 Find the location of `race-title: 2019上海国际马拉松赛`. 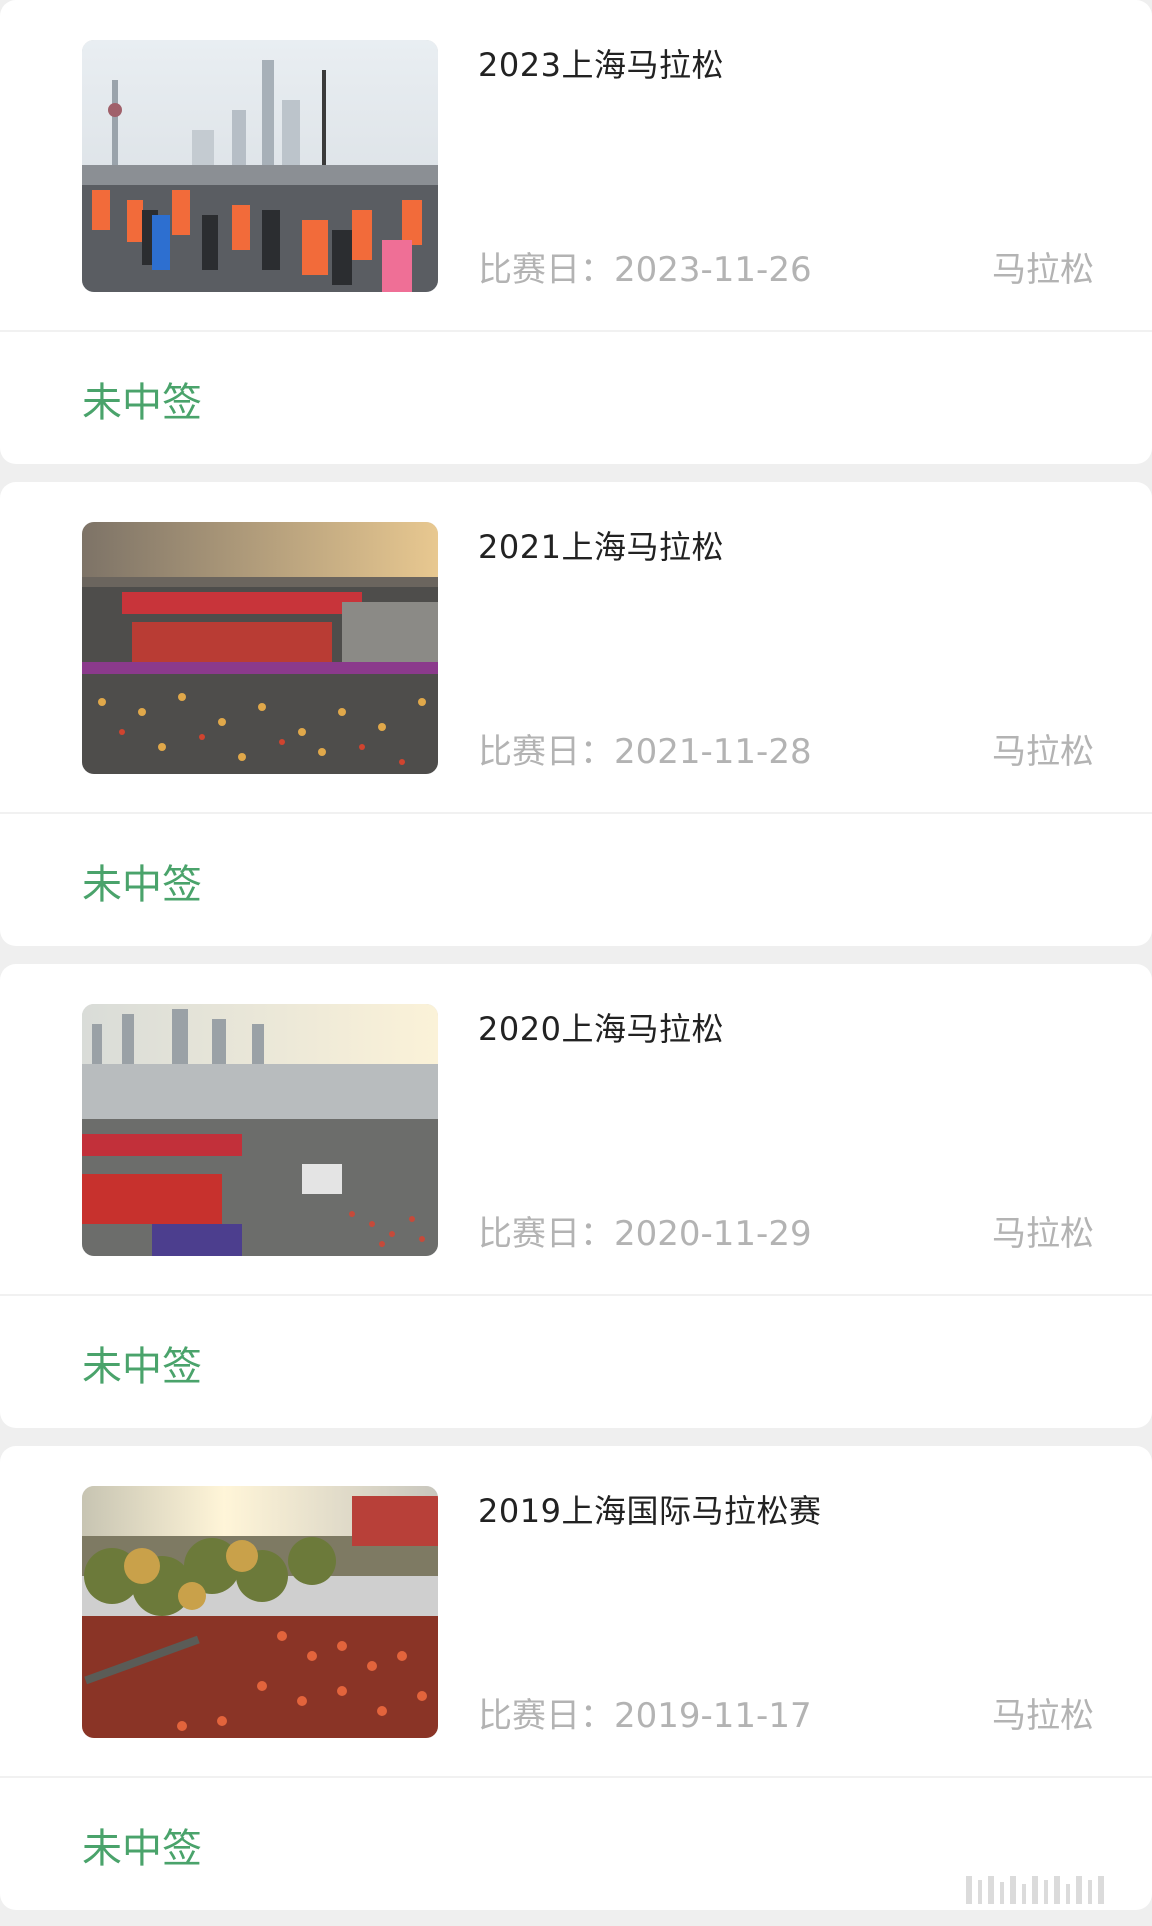

race-title: 2019上海国际马拉松赛 is located at coordinates (650, 1511).